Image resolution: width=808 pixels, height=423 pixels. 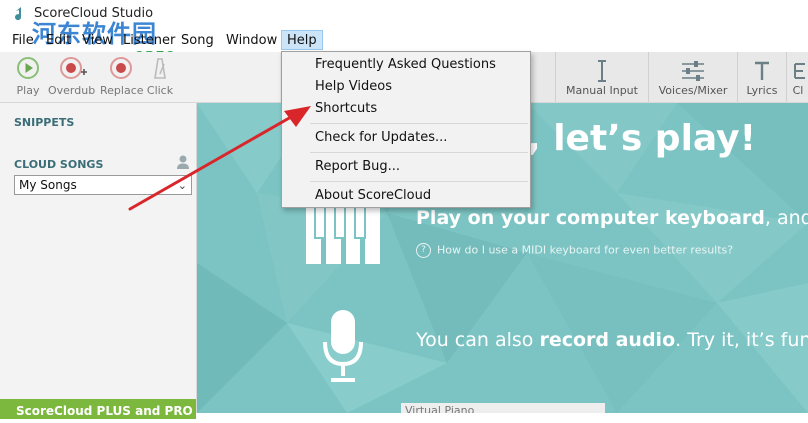 I want to click on tab-cloud: Cl, so click(x=797, y=77).